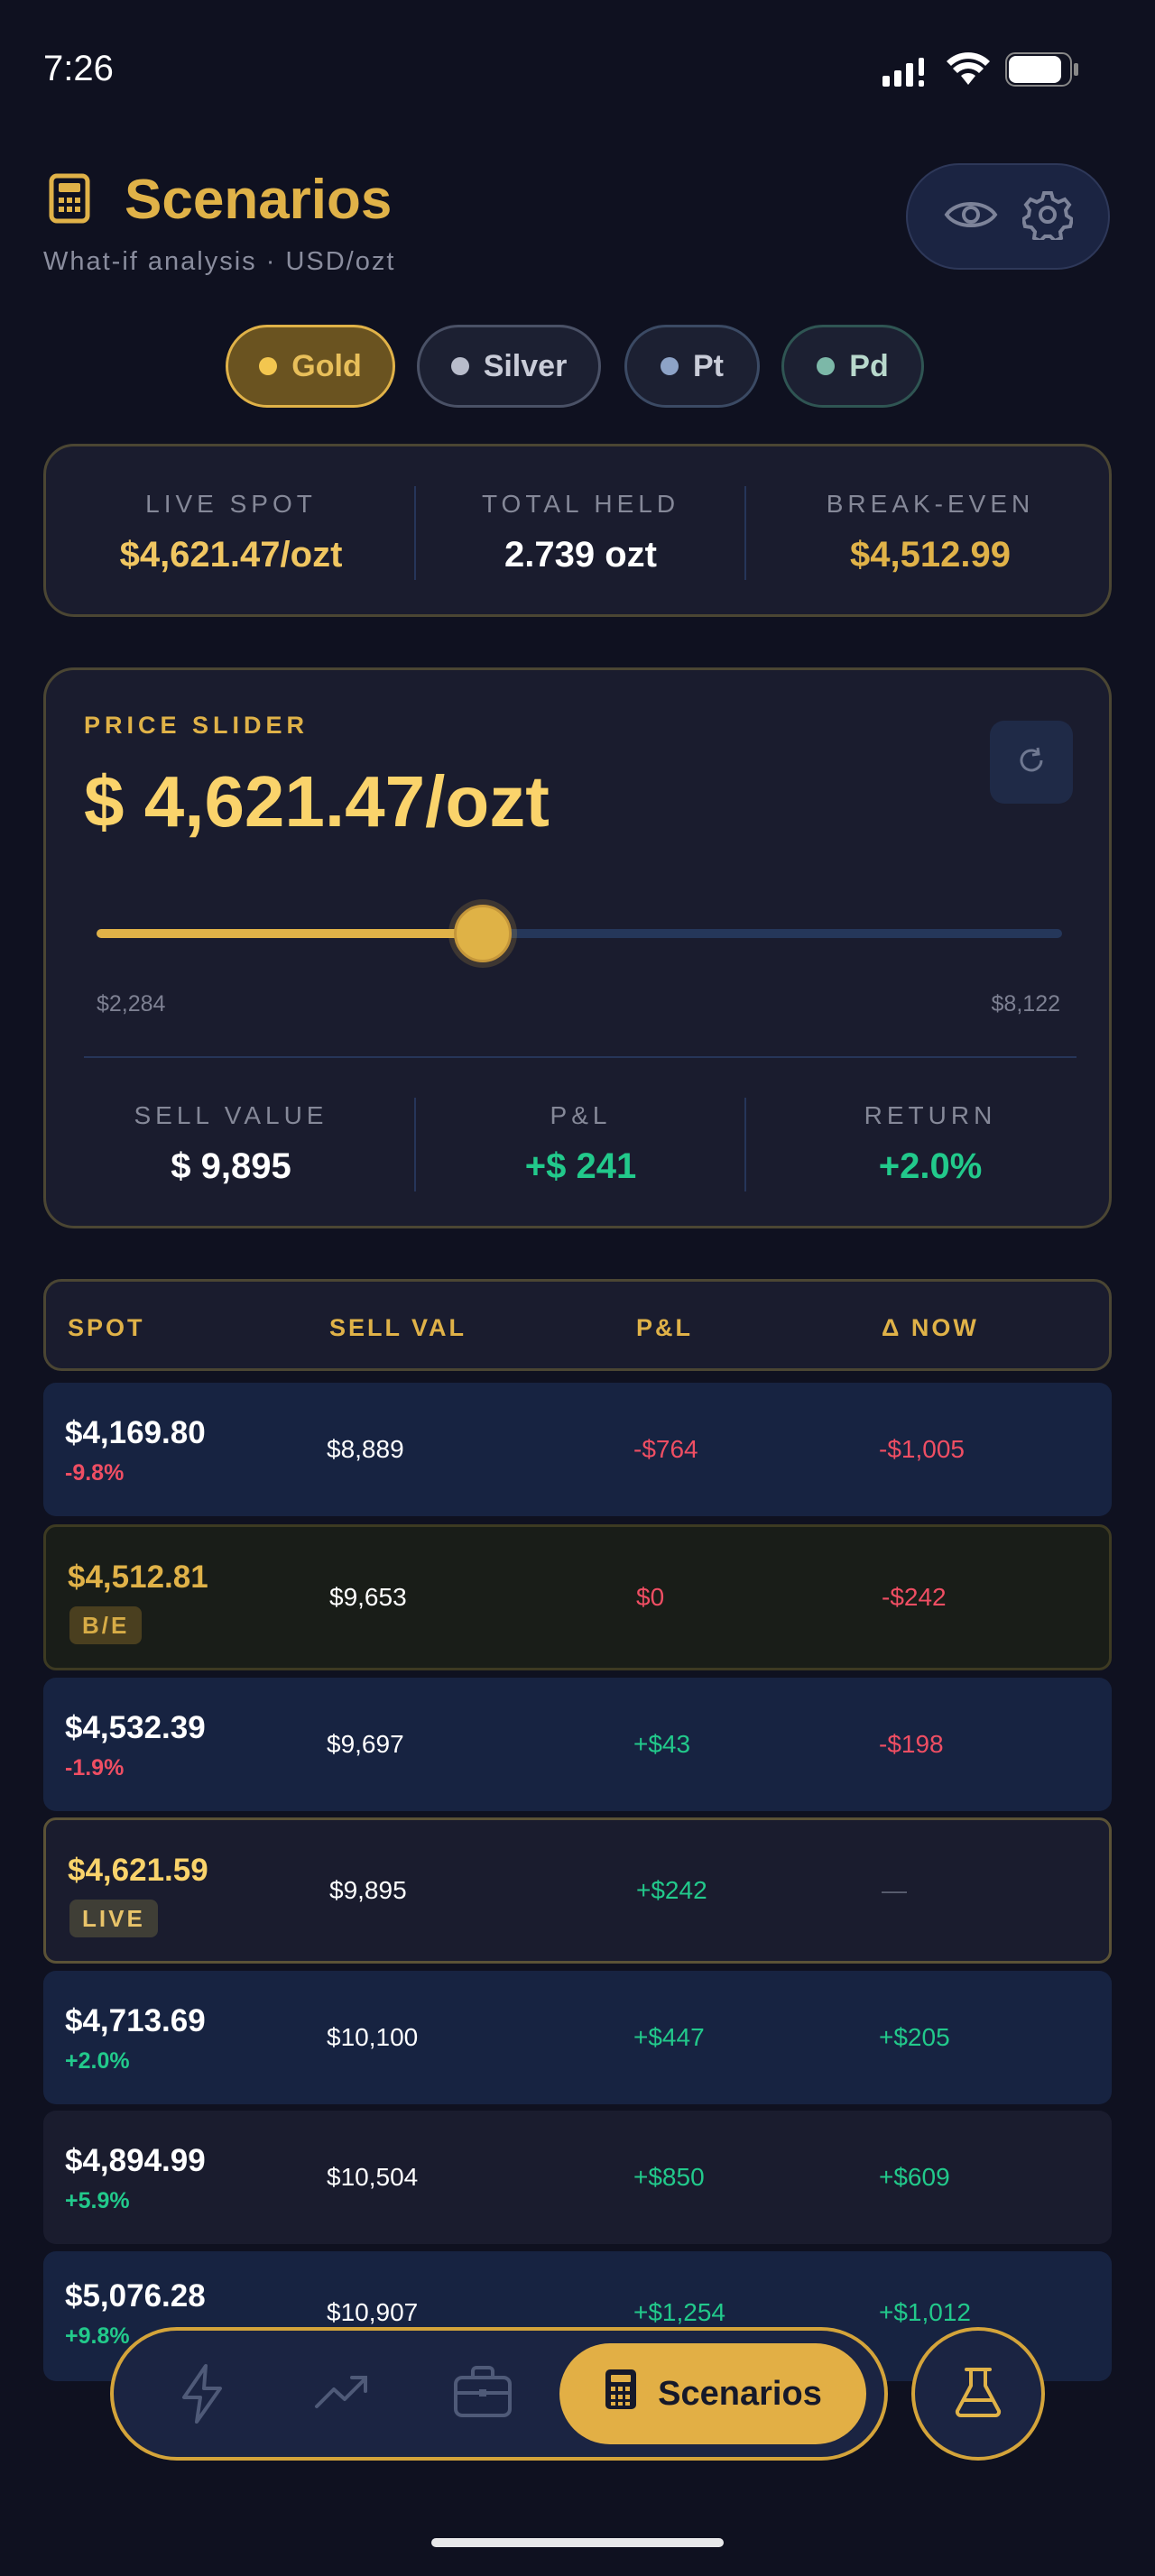 This screenshot has height=2576, width=1155. Describe the element at coordinates (665, 1449) in the screenshot. I see `row-pl: -$764` at that location.